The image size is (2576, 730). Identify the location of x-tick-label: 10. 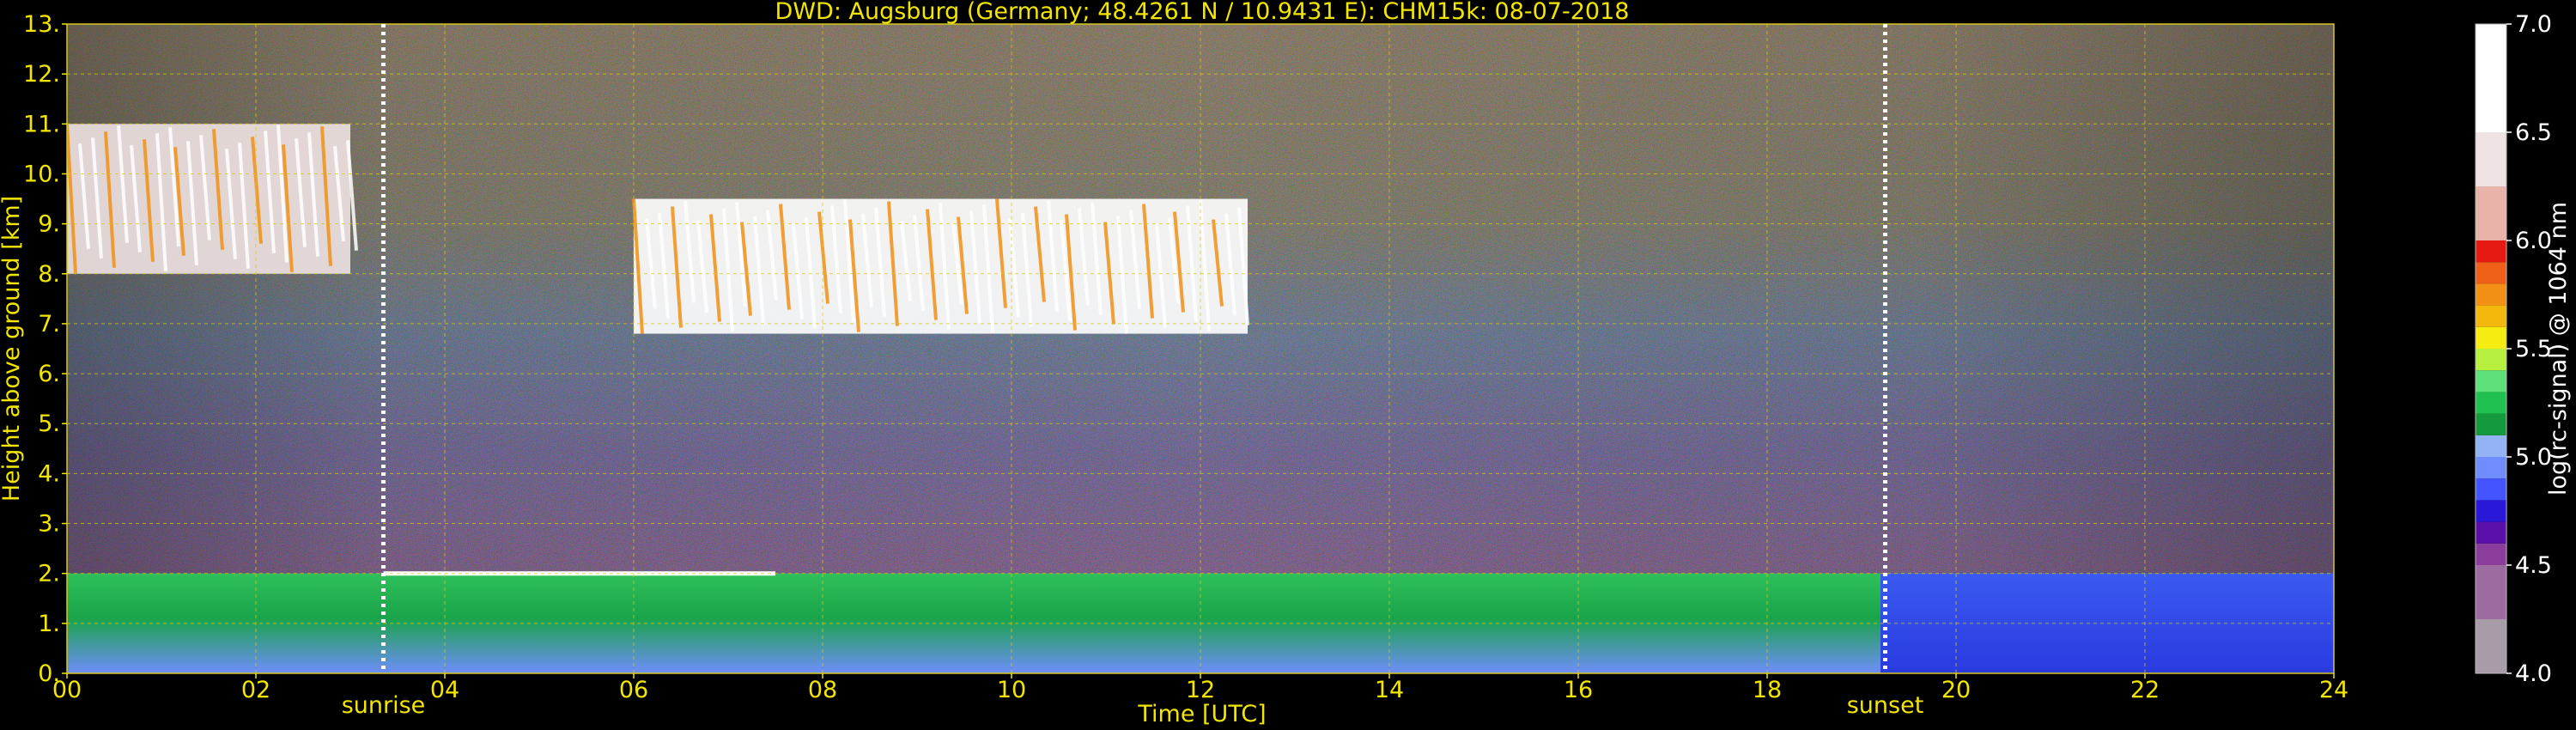
(1012, 690).